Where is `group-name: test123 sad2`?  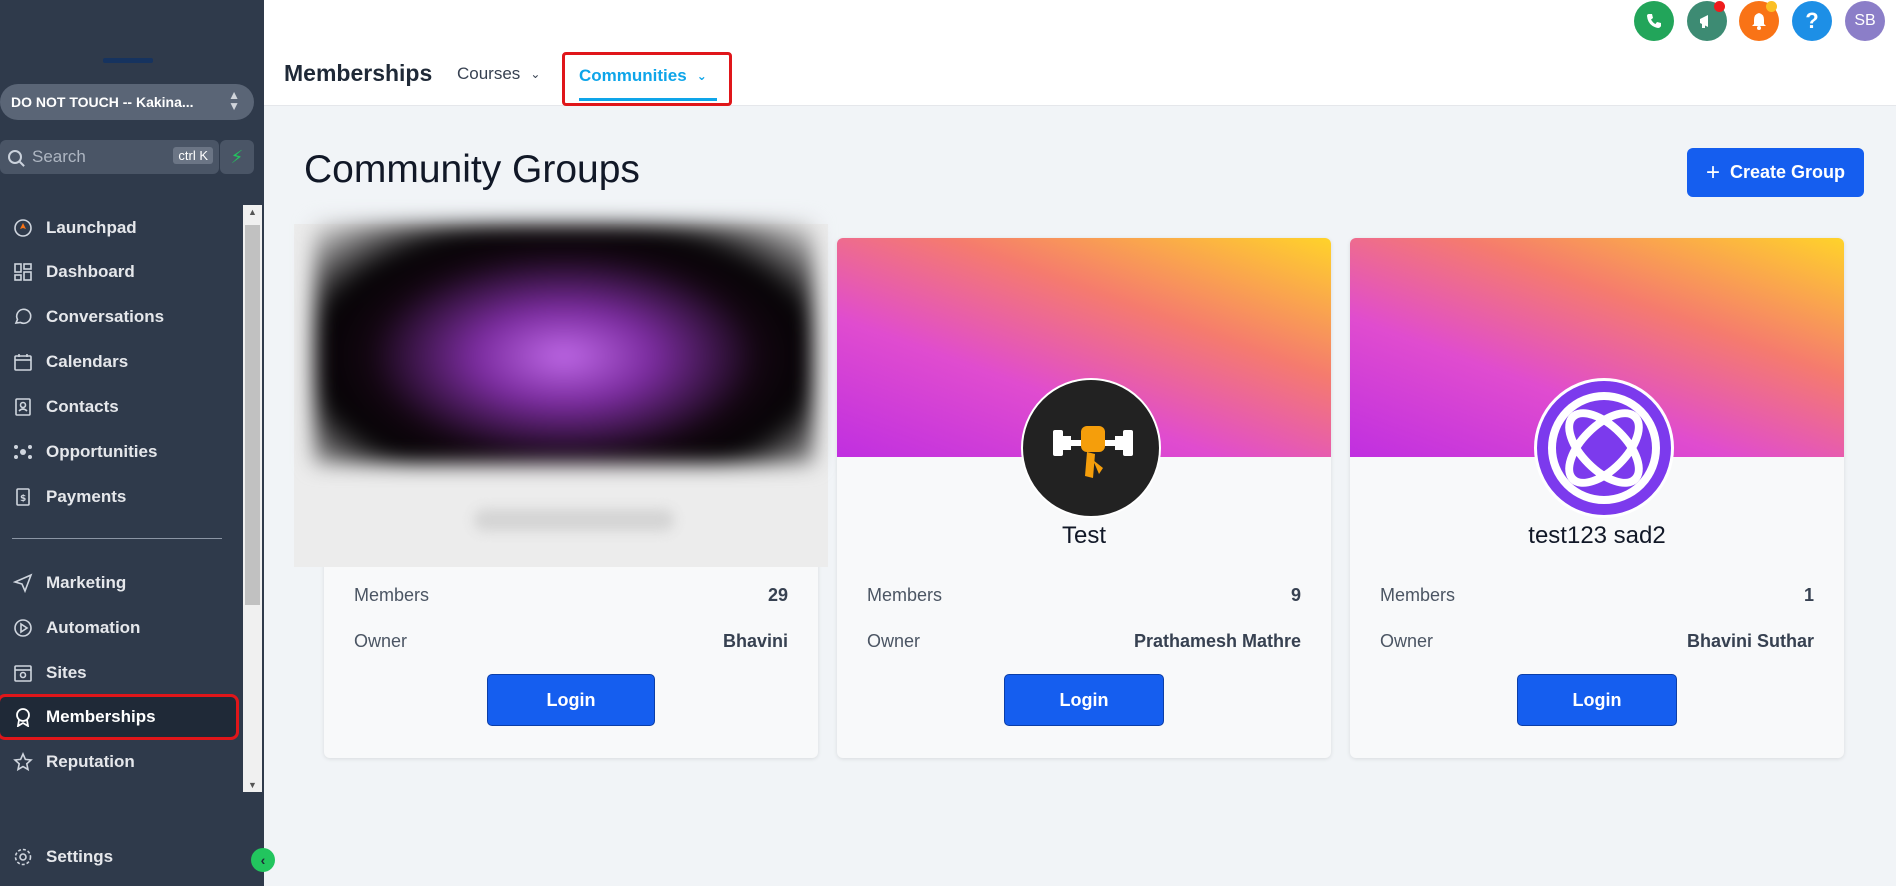
group-name: test123 sad2 is located at coordinates (1597, 535).